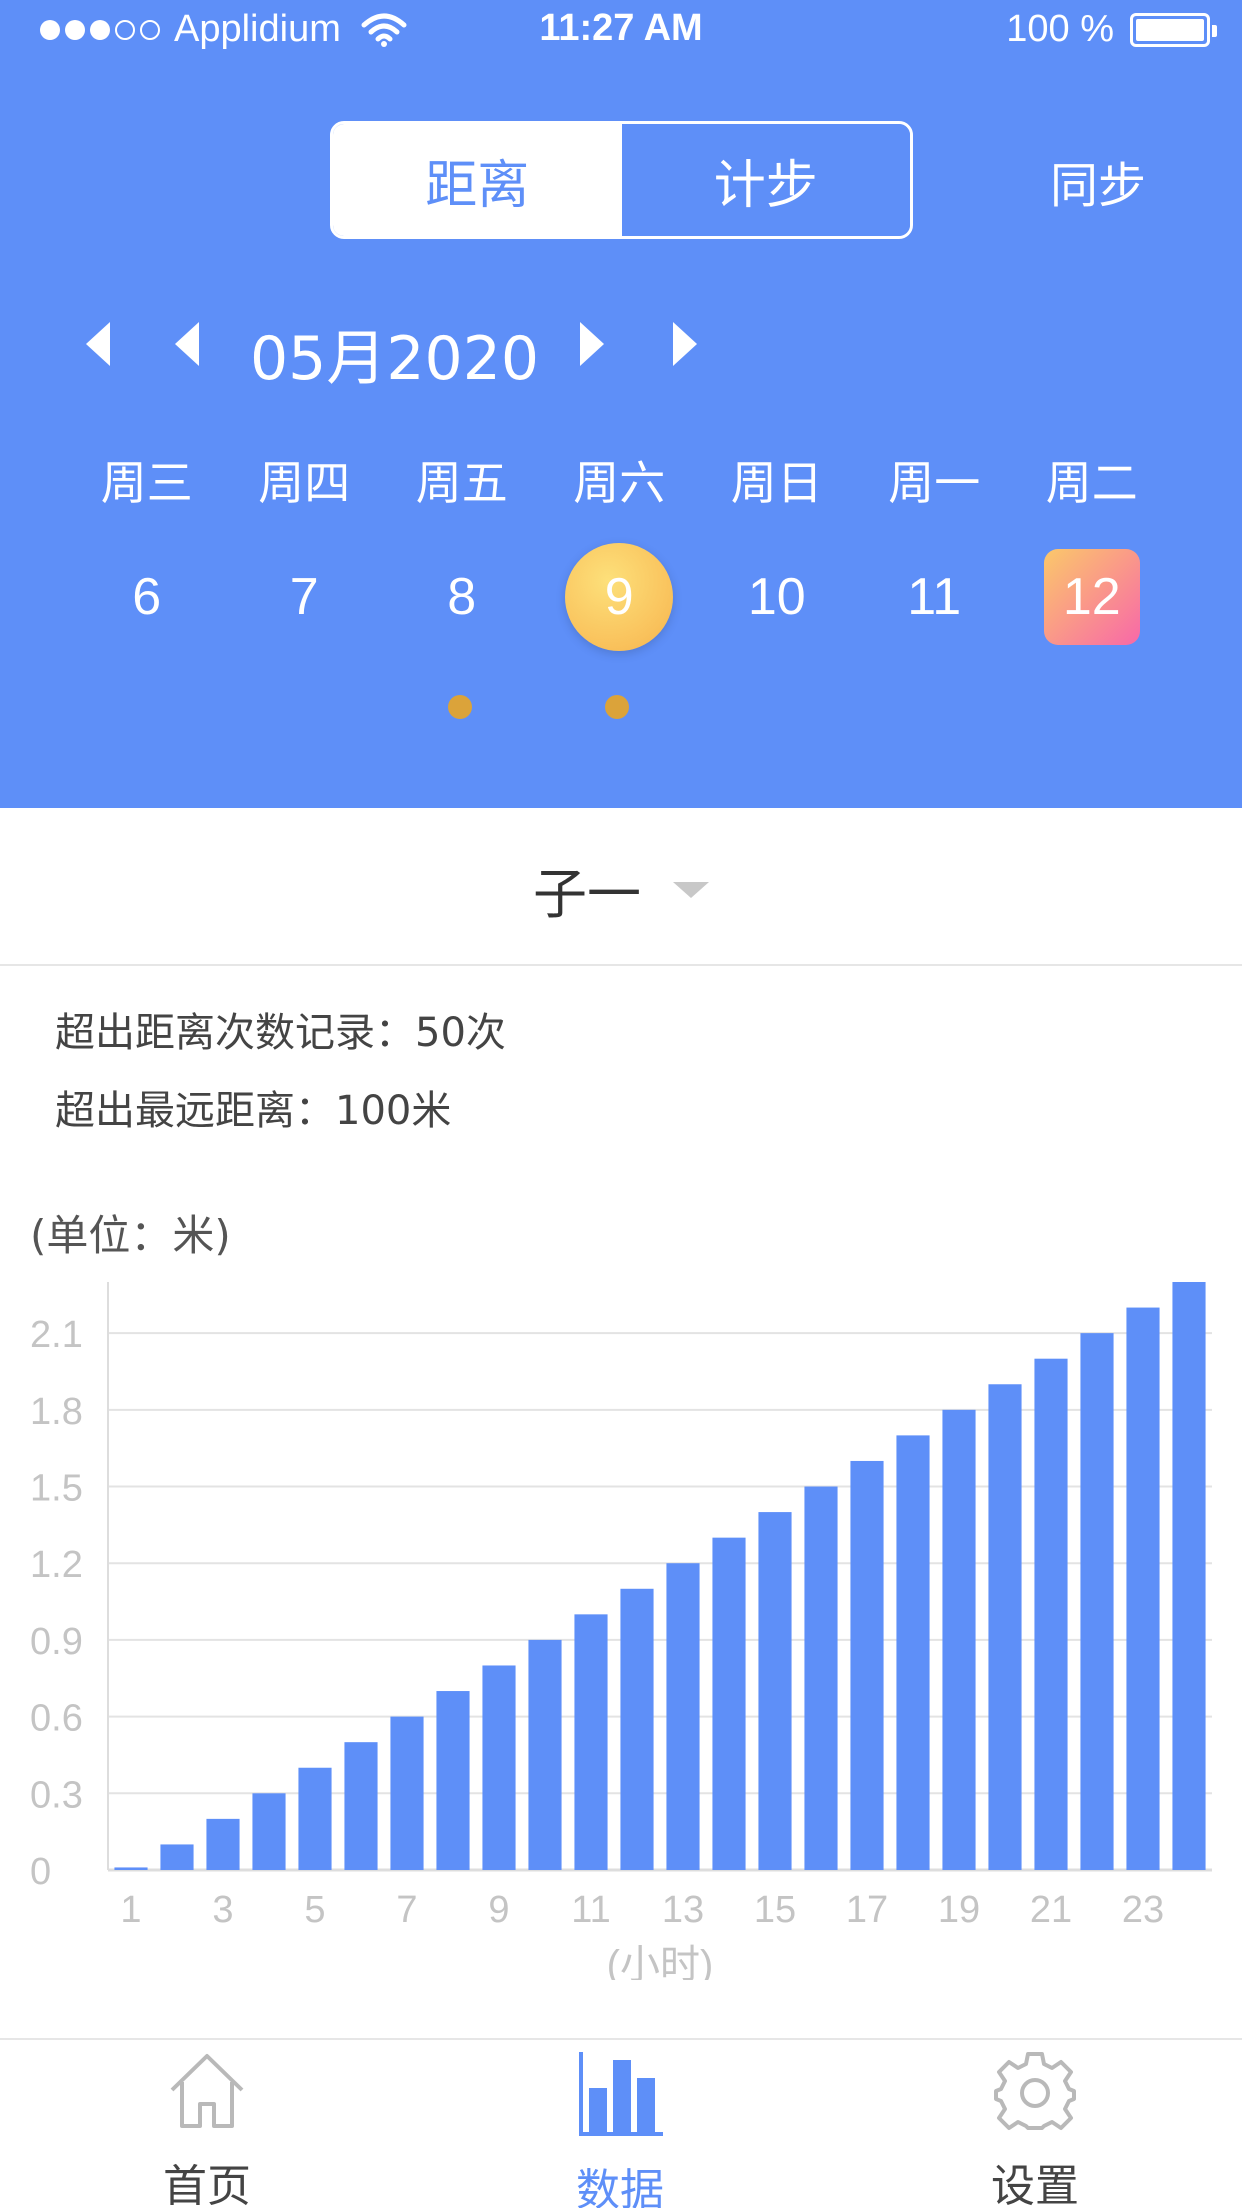 Image resolution: width=1242 pixels, height=2208 pixels. What do you see at coordinates (395, 359) in the screenshot?
I see `month-label: 05月2020` at bounding box center [395, 359].